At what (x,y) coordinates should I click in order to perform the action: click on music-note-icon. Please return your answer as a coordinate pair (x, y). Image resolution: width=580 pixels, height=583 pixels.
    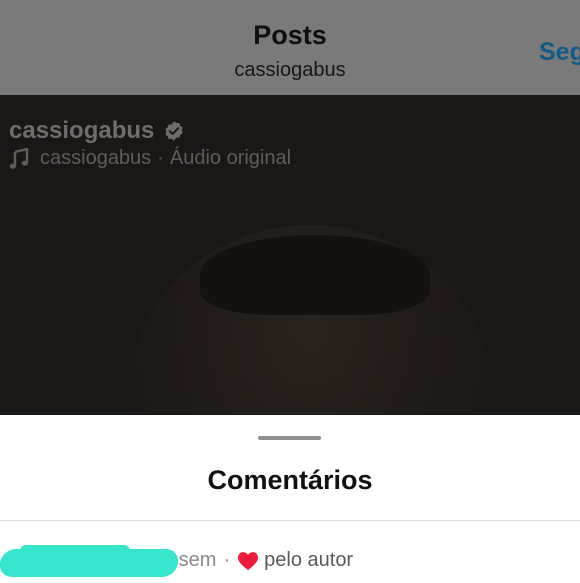
    Looking at the image, I should click on (19, 158).